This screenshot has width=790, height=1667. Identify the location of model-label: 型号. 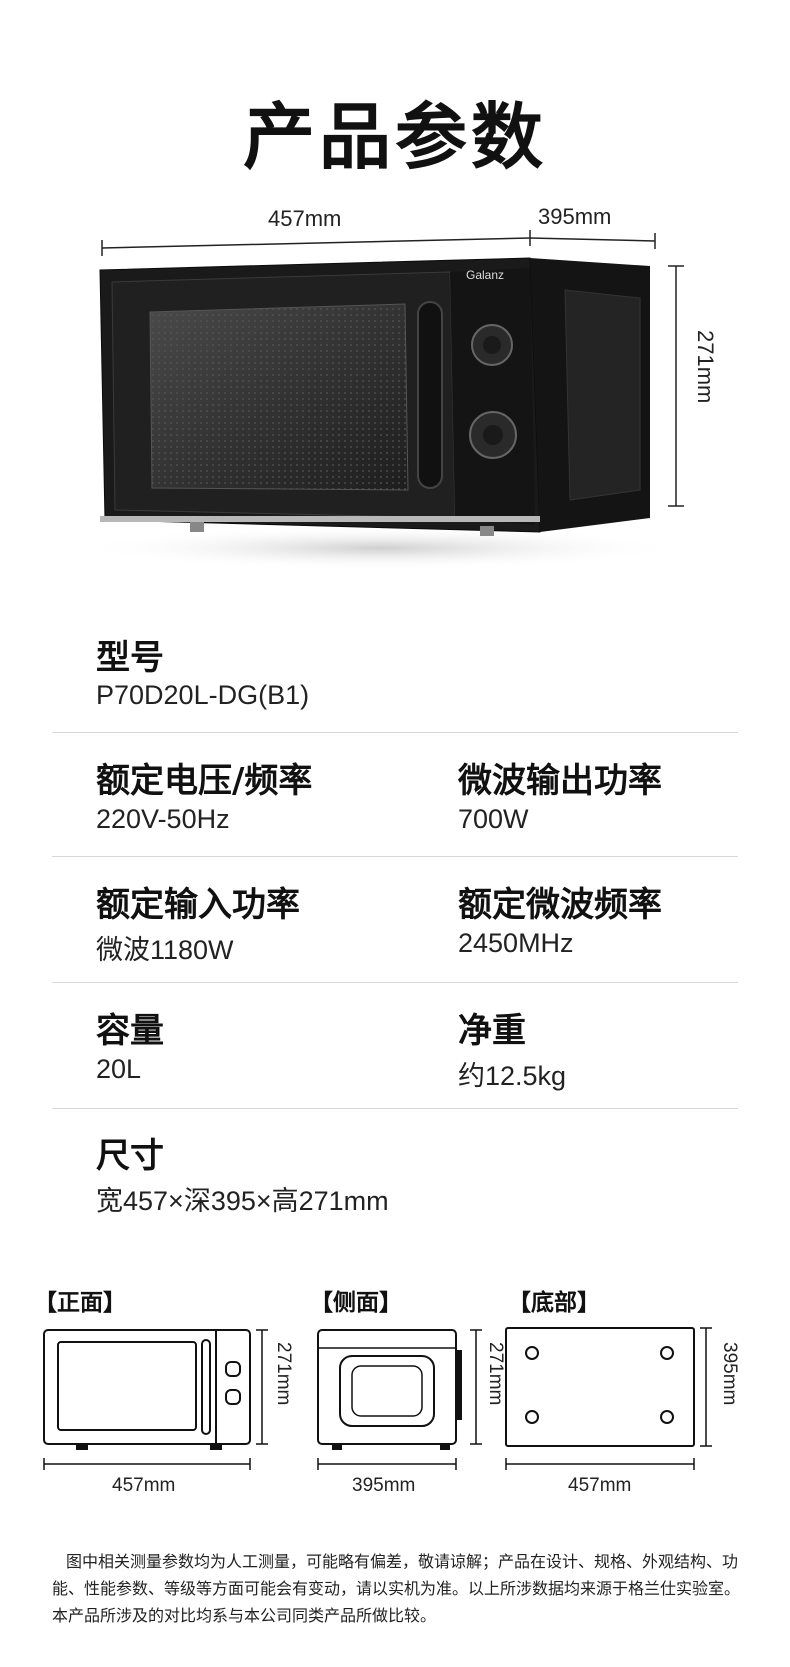
(130, 658).